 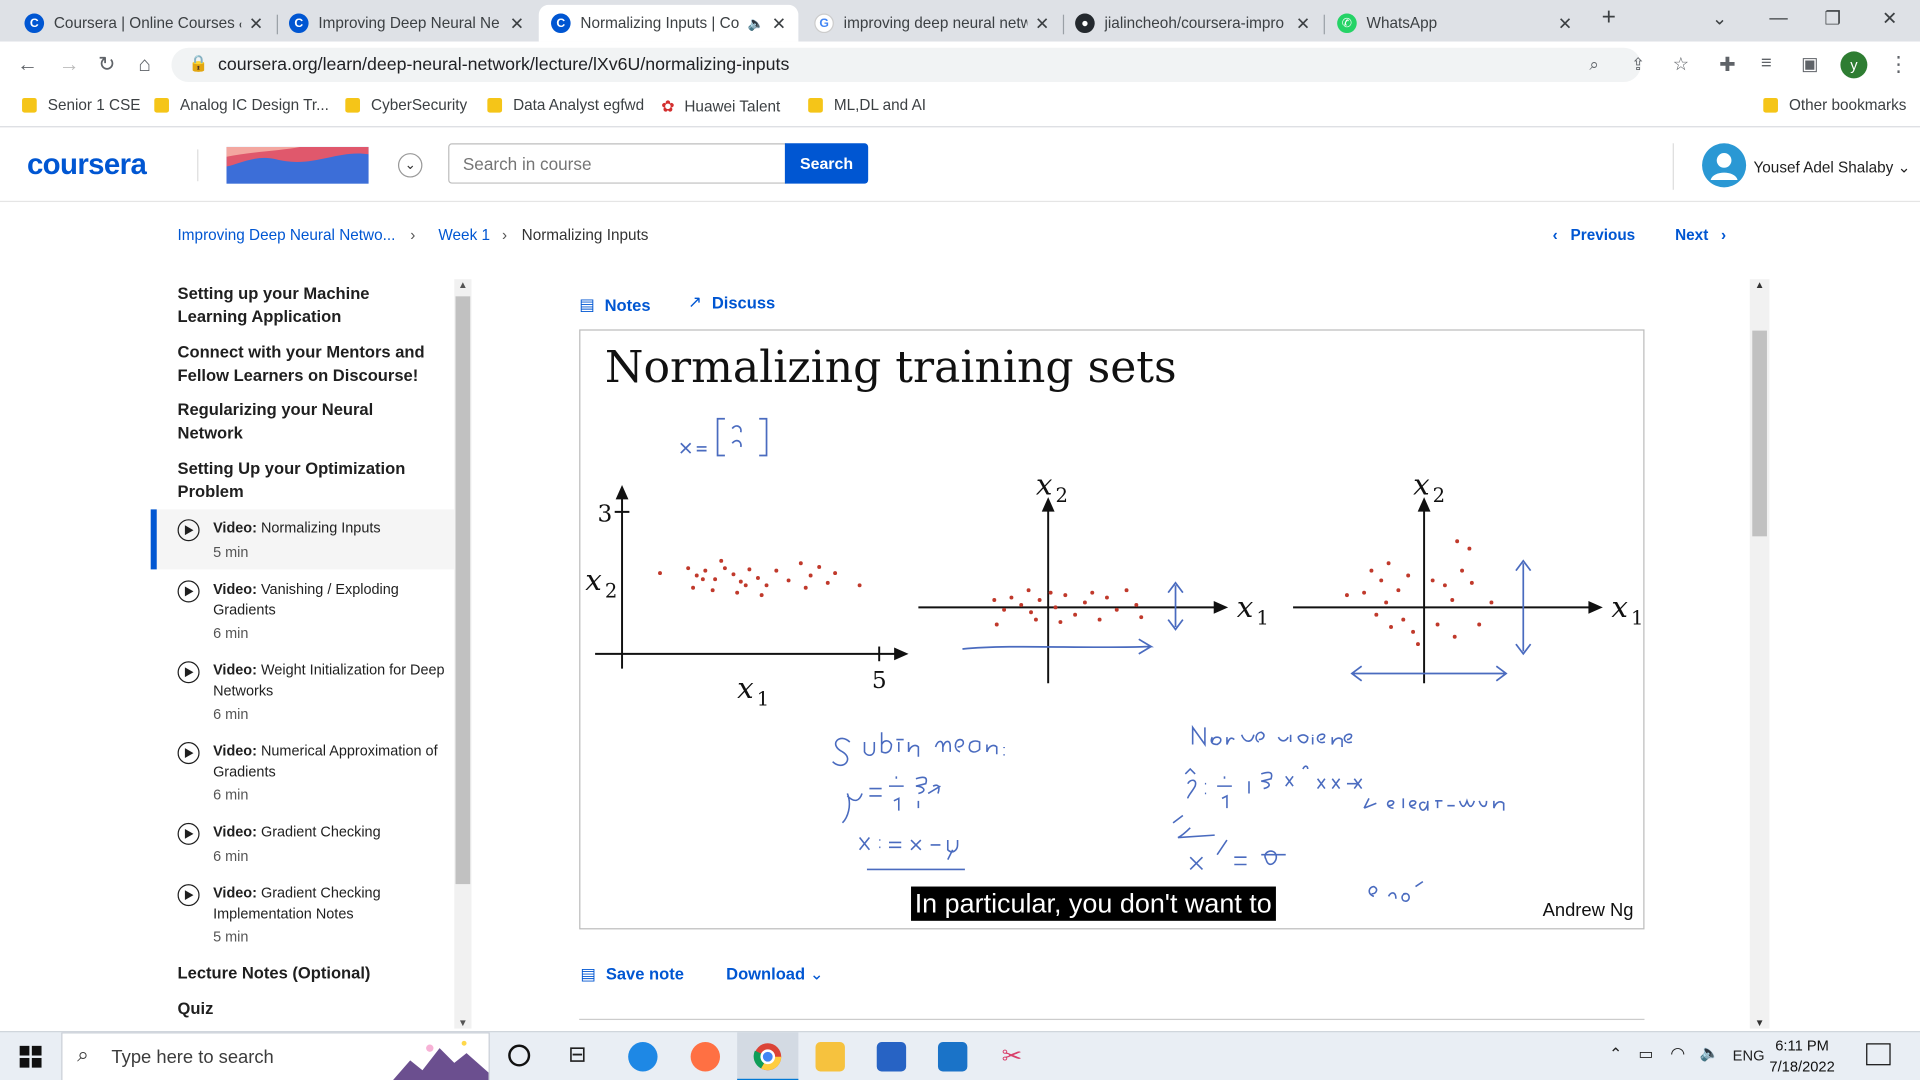 What do you see at coordinates (302, 539) in the screenshot?
I see `sidebar-item-normalizing-inputs: Video: Normalizing Inputs 5 min` at bounding box center [302, 539].